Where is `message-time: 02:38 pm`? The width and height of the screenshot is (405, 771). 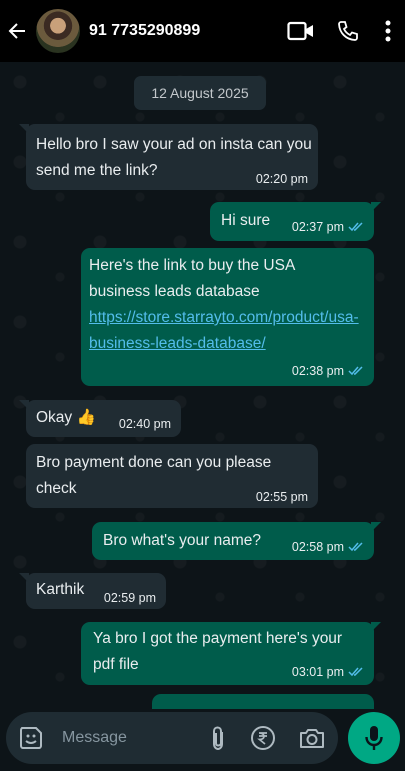 message-time: 02:38 pm is located at coordinates (328, 371).